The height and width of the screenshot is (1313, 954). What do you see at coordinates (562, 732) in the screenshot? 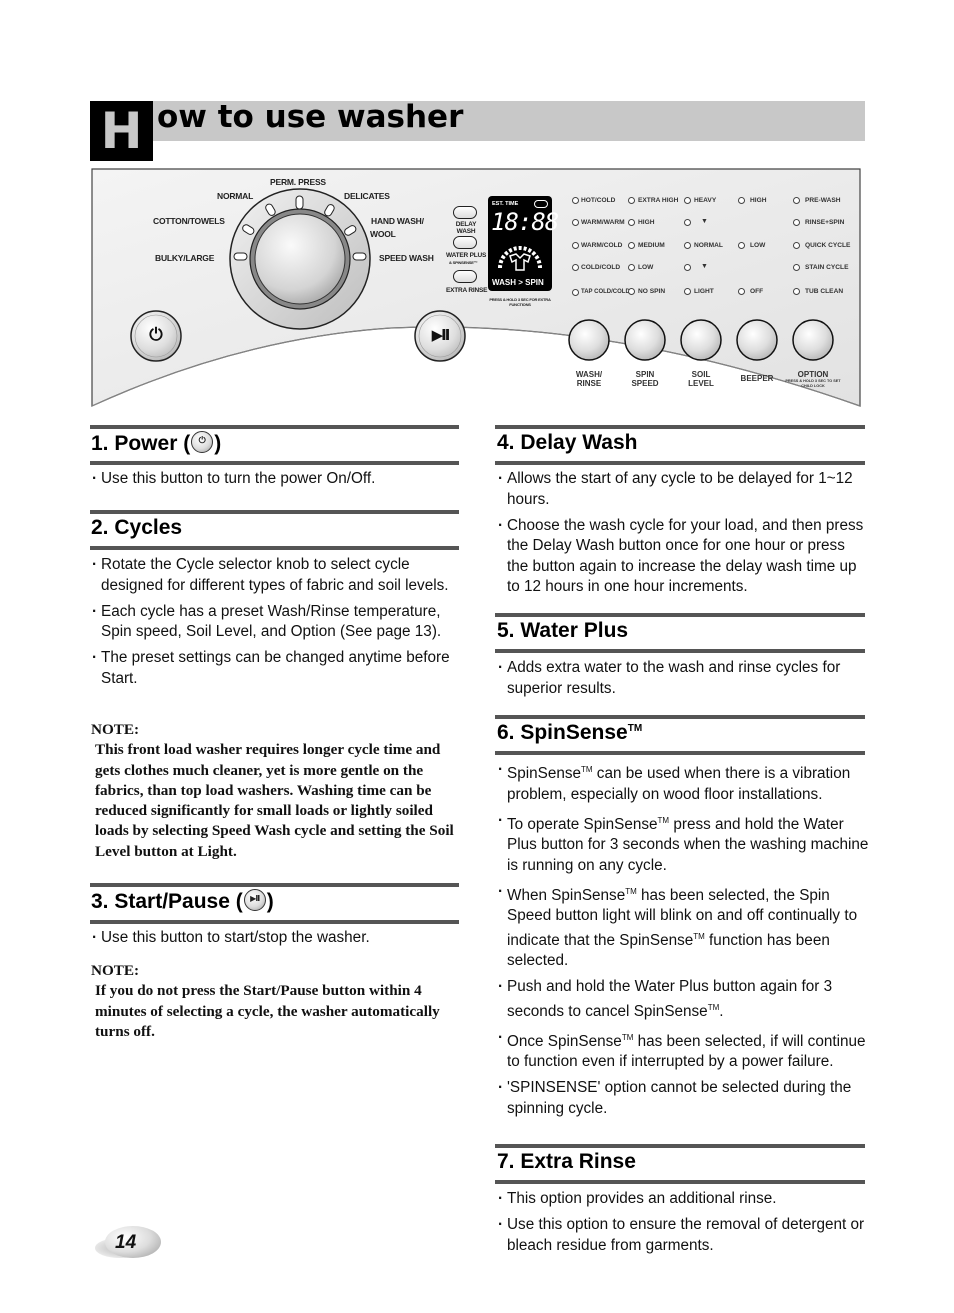
I see `section-title-text: 6. SpinSense` at bounding box center [562, 732].